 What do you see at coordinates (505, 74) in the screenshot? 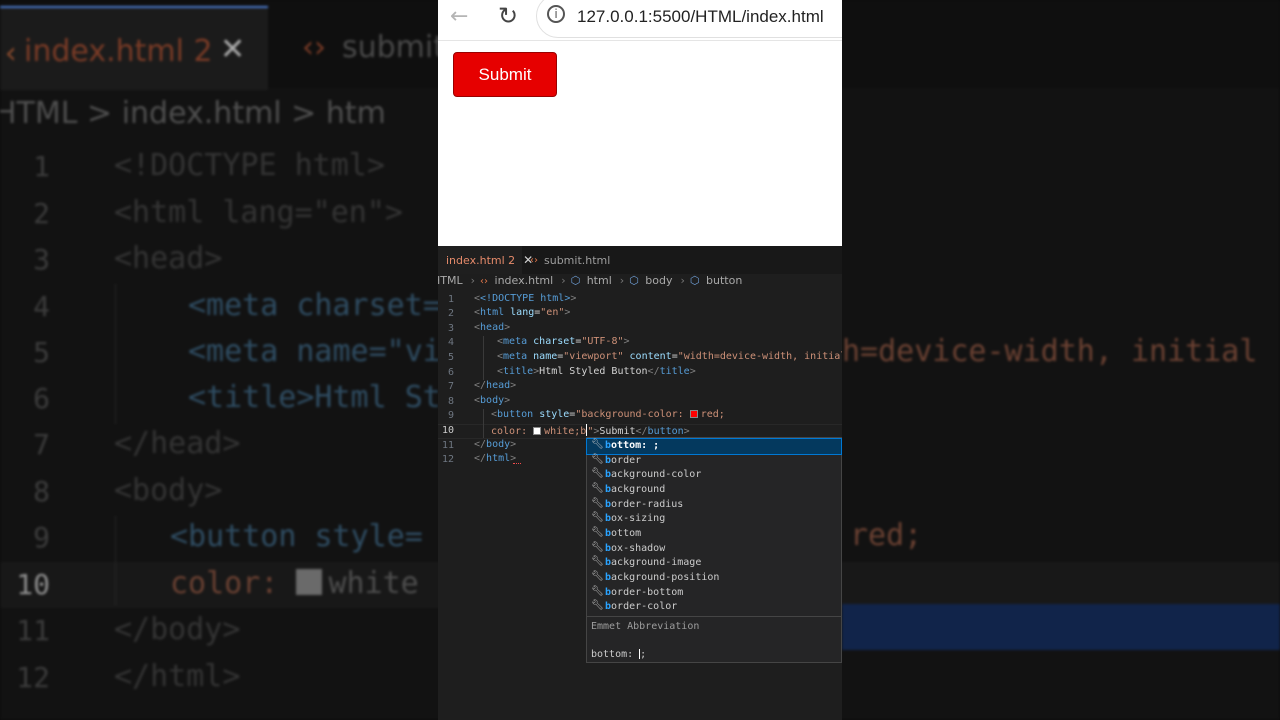
I see `submit-button: Submit` at bounding box center [505, 74].